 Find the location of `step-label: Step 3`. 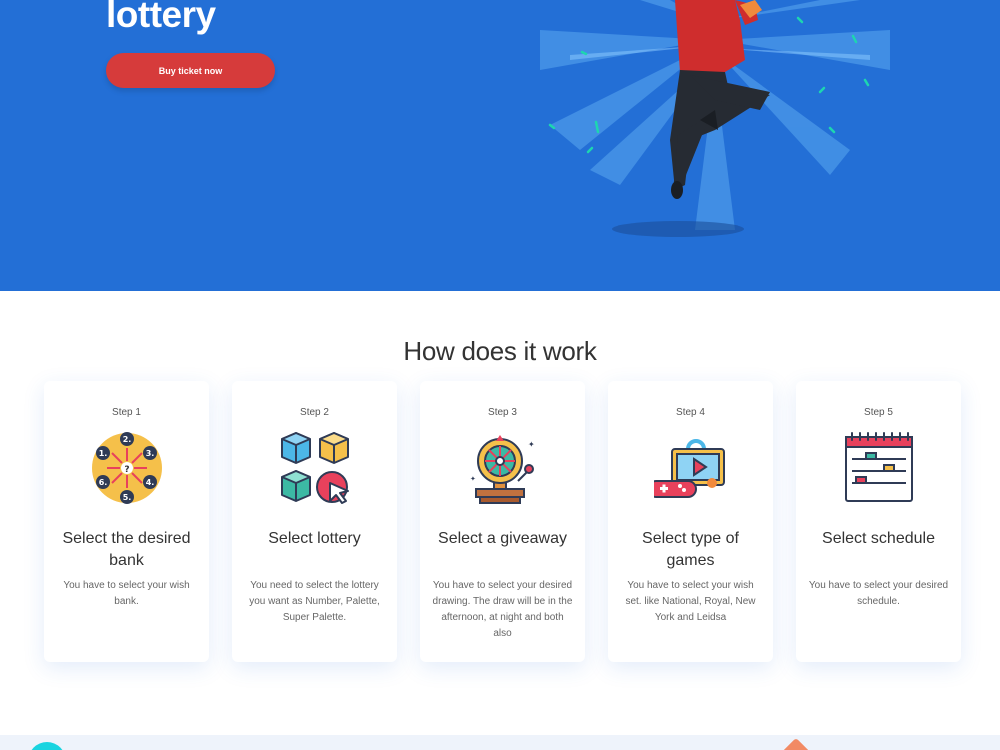

step-label: Step 3 is located at coordinates (502, 412).